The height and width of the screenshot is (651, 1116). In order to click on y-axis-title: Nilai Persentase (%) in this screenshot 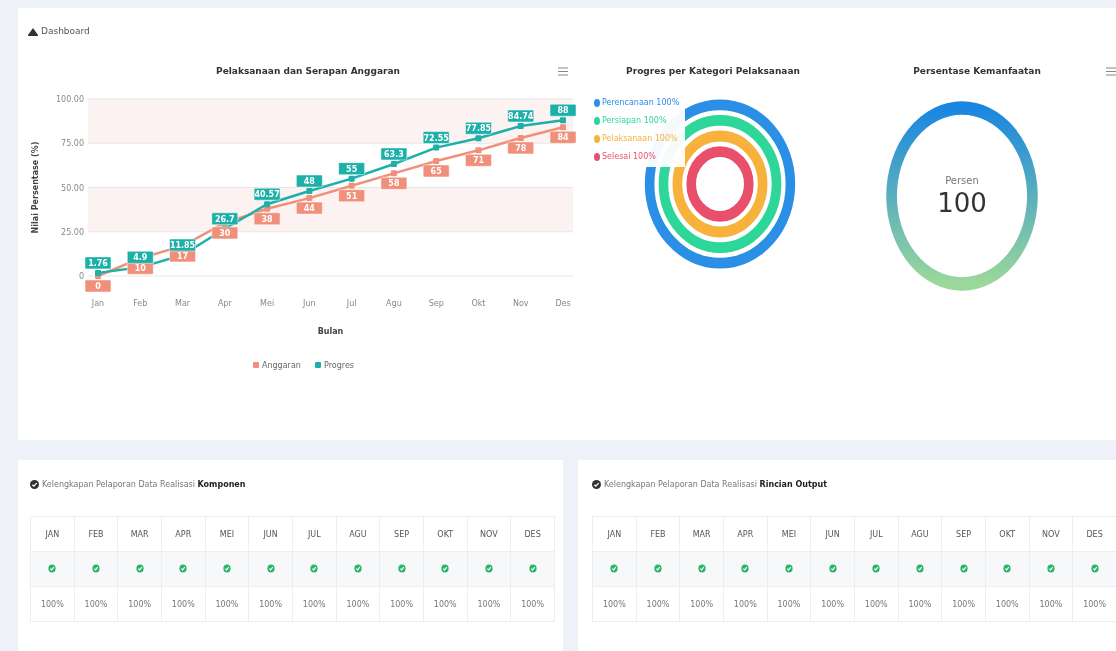, I will do `click(35, 187)`.